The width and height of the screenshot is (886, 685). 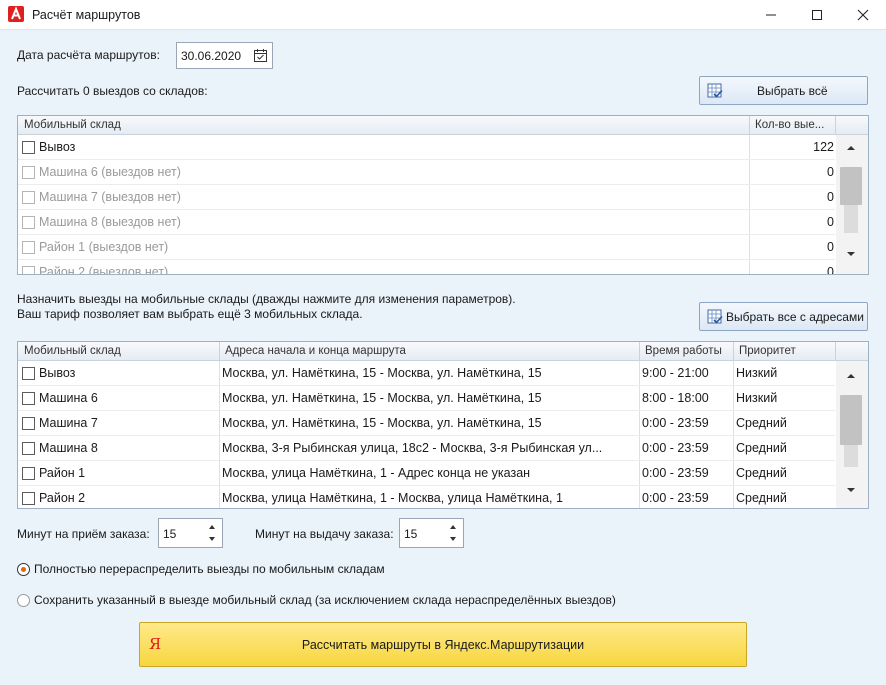 What do you see at coordinates (57, 147) in the screenshot?
I see `row-name: Вывоз` at bounding box center [57, 147].